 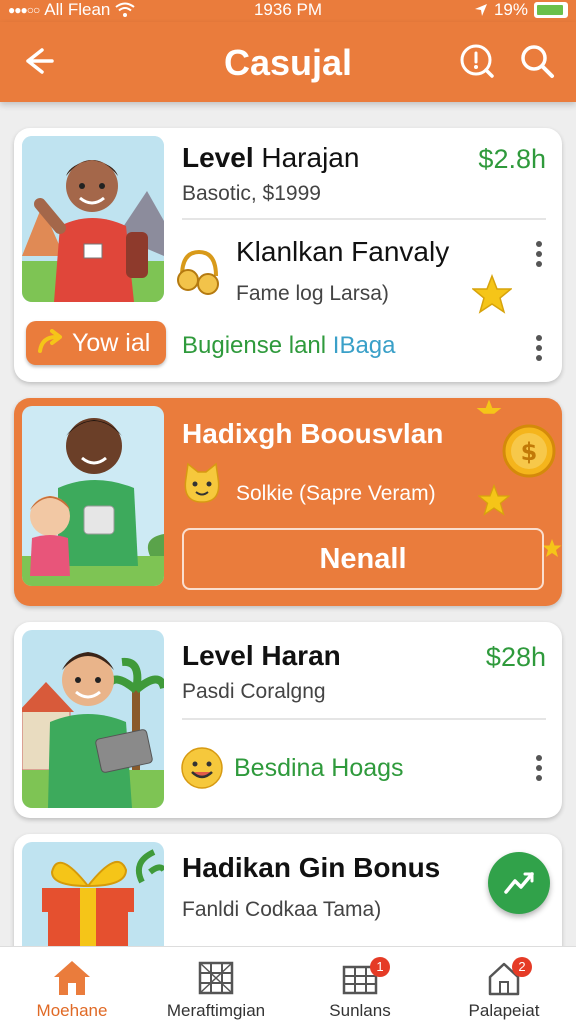 What do you see at coordinates (198, 272) in the screenshot?
I see `headphones-icon` at bounding box center [198, 272].